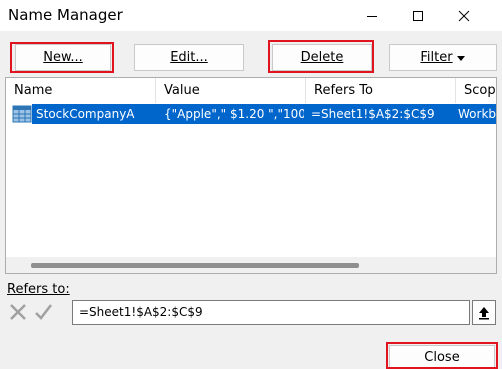 This screenshot has width=502, height=369. I want to click on table-icon, so click(22, 114).